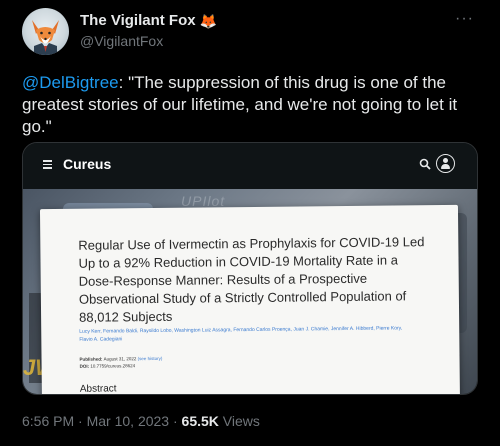 This screenshot has height=446, width=500. Describe the element at coordinates (87, 164) in the screenshot. I see `cureus-logo: Cureus` at that location.